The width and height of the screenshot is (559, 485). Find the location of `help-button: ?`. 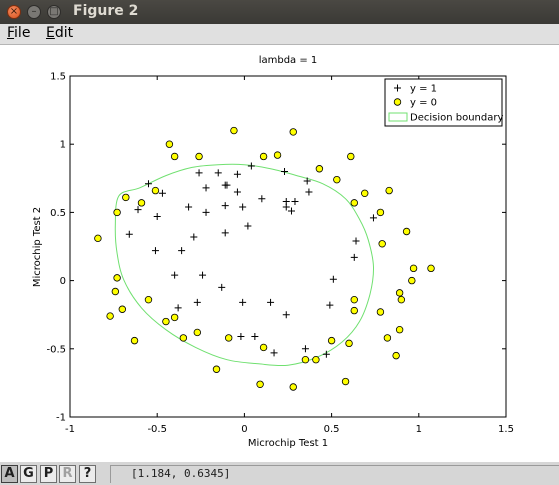

help-button: ? is located at coordinates (87, 474).